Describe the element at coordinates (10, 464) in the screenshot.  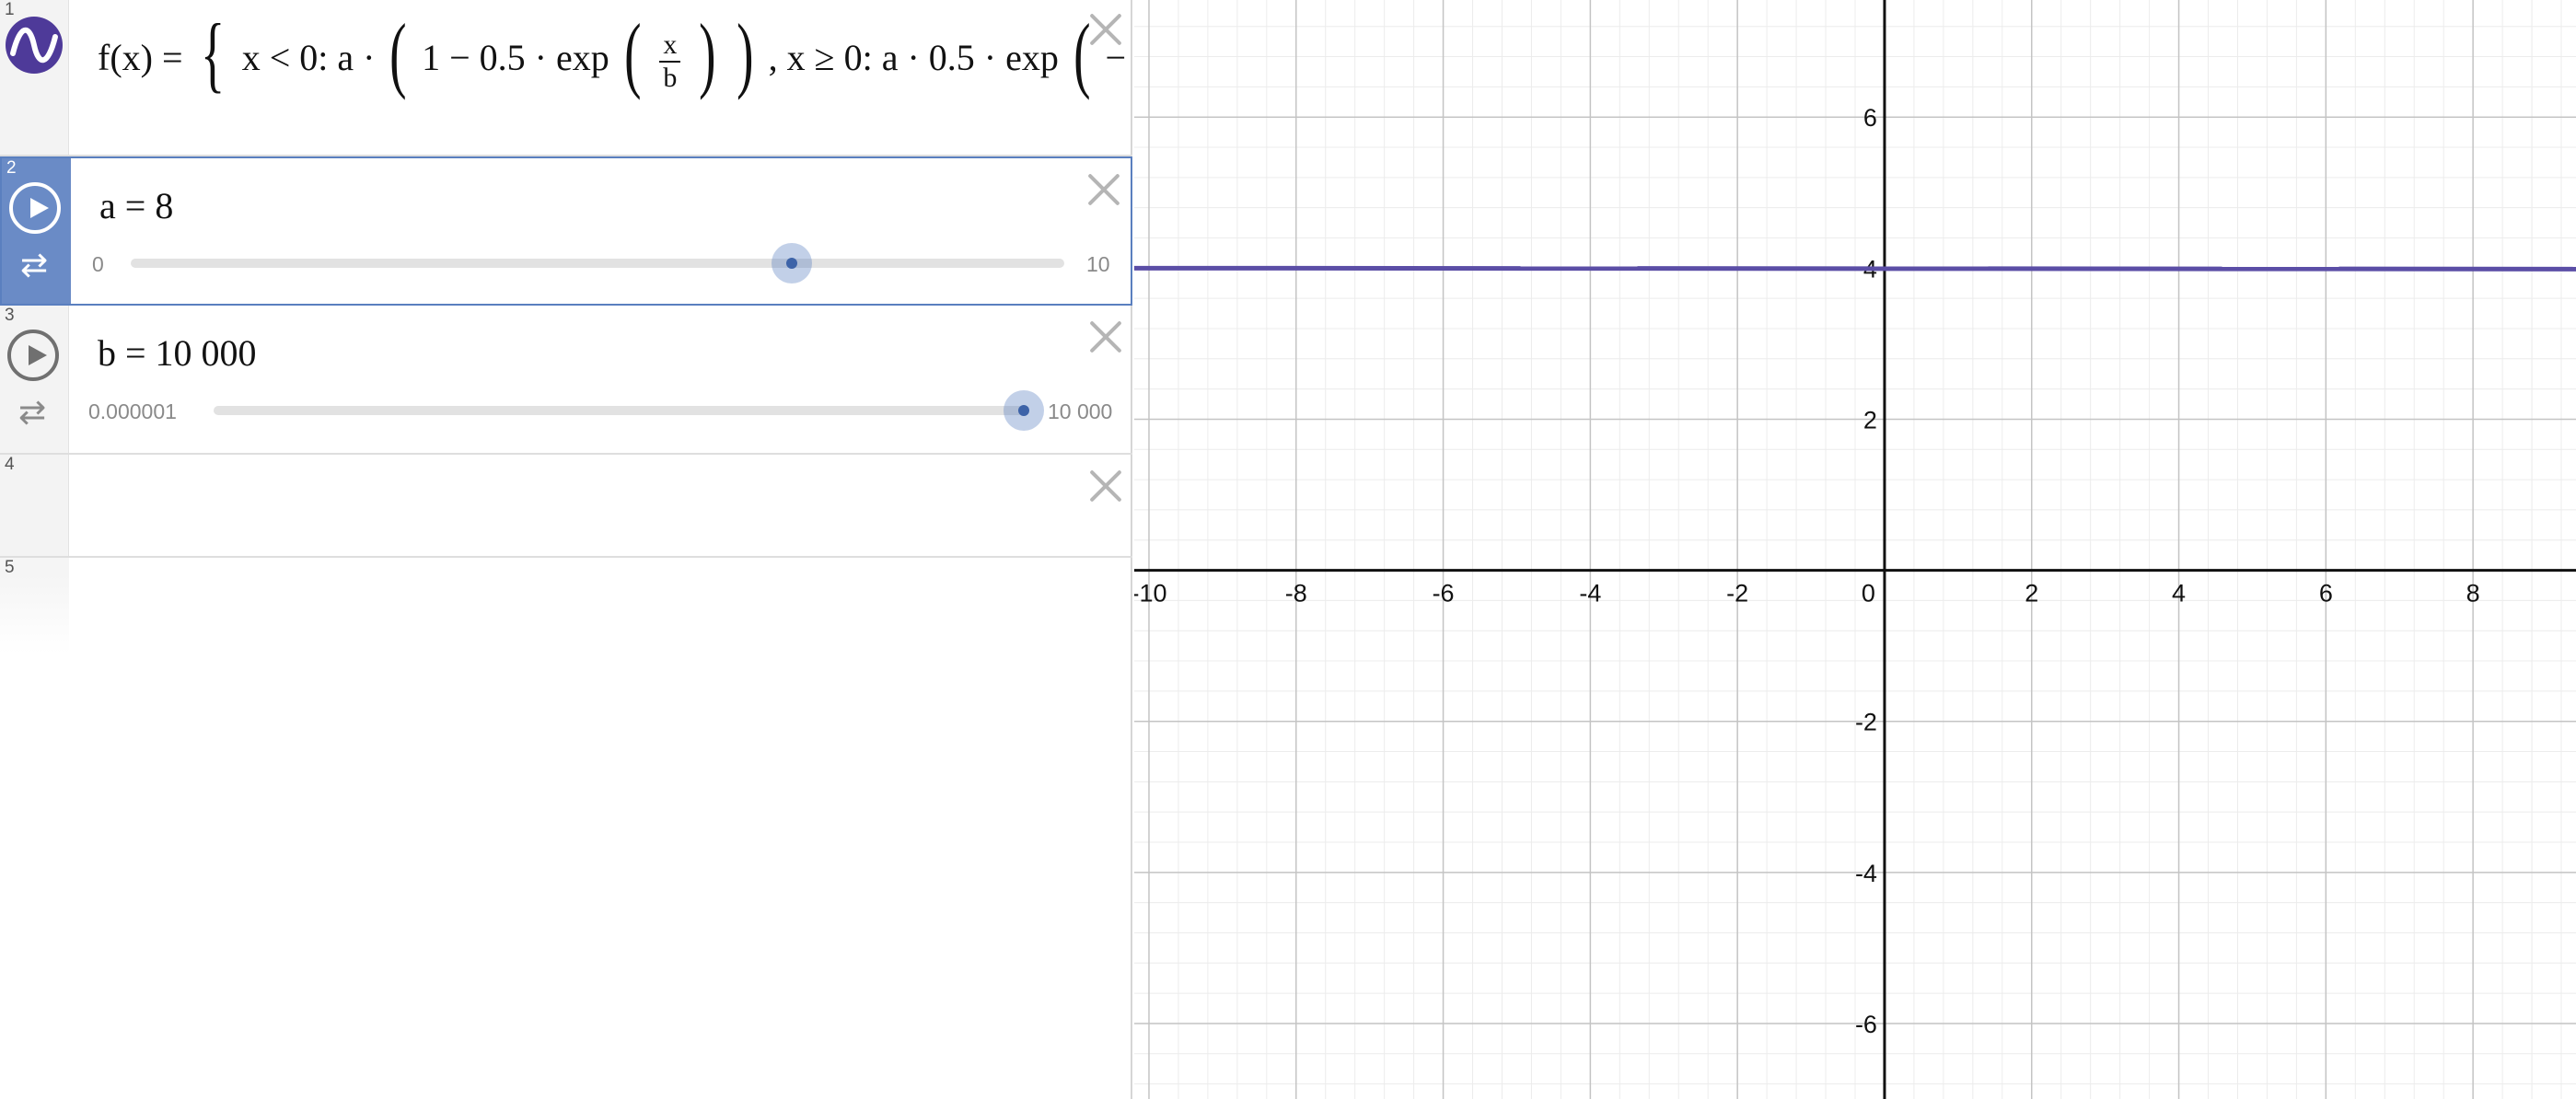
I see `row-number: 4` at that location.